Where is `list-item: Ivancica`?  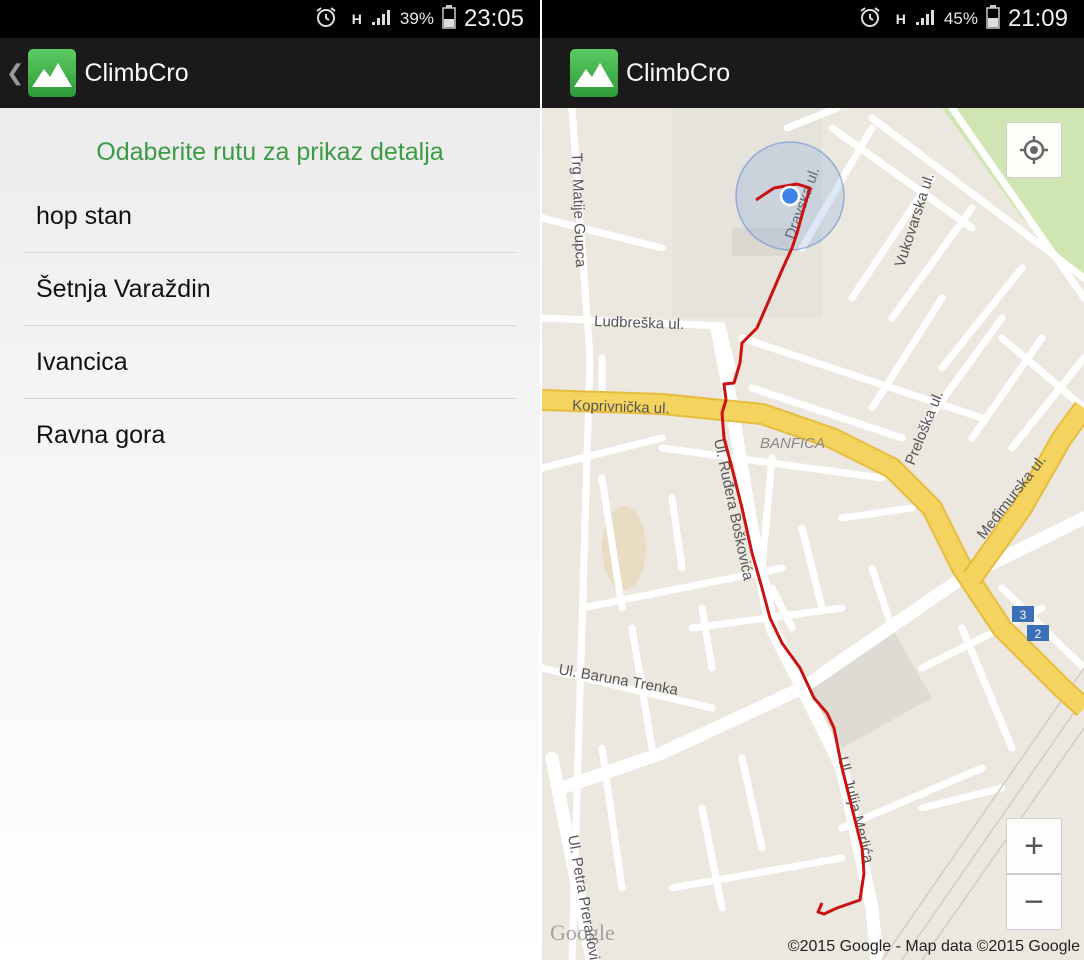
list-item: Ivancica is located at coordinates (270, 362).